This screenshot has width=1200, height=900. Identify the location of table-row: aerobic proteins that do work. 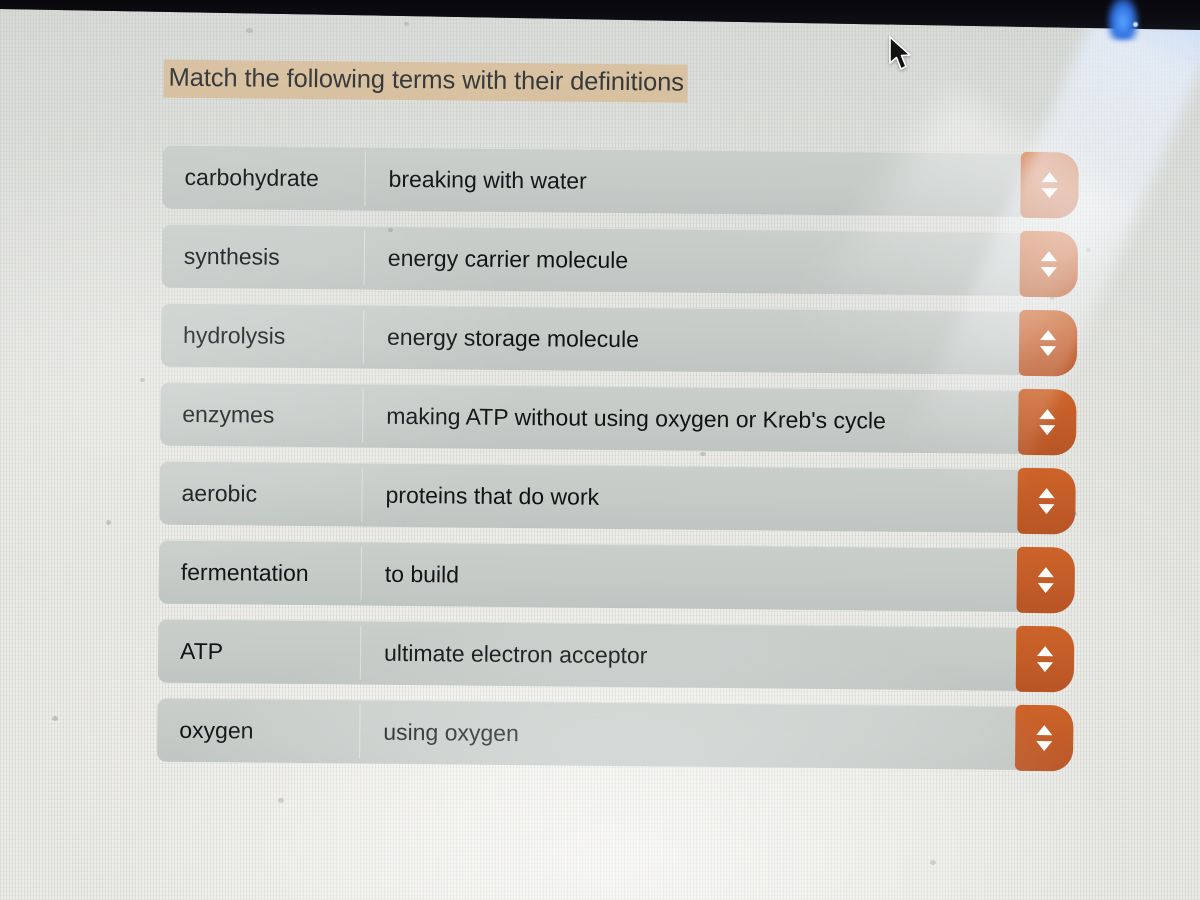
(617, 497).